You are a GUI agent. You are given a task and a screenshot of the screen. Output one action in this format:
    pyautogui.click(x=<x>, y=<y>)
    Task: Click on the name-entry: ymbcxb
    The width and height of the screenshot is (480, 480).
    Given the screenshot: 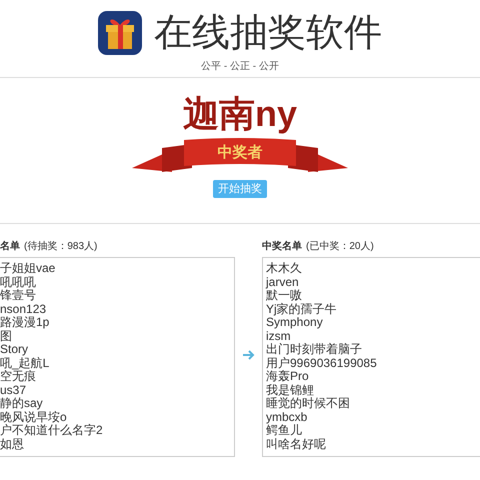 What is the action you would take?
    pyautogui.click(x=287, y=417)
    